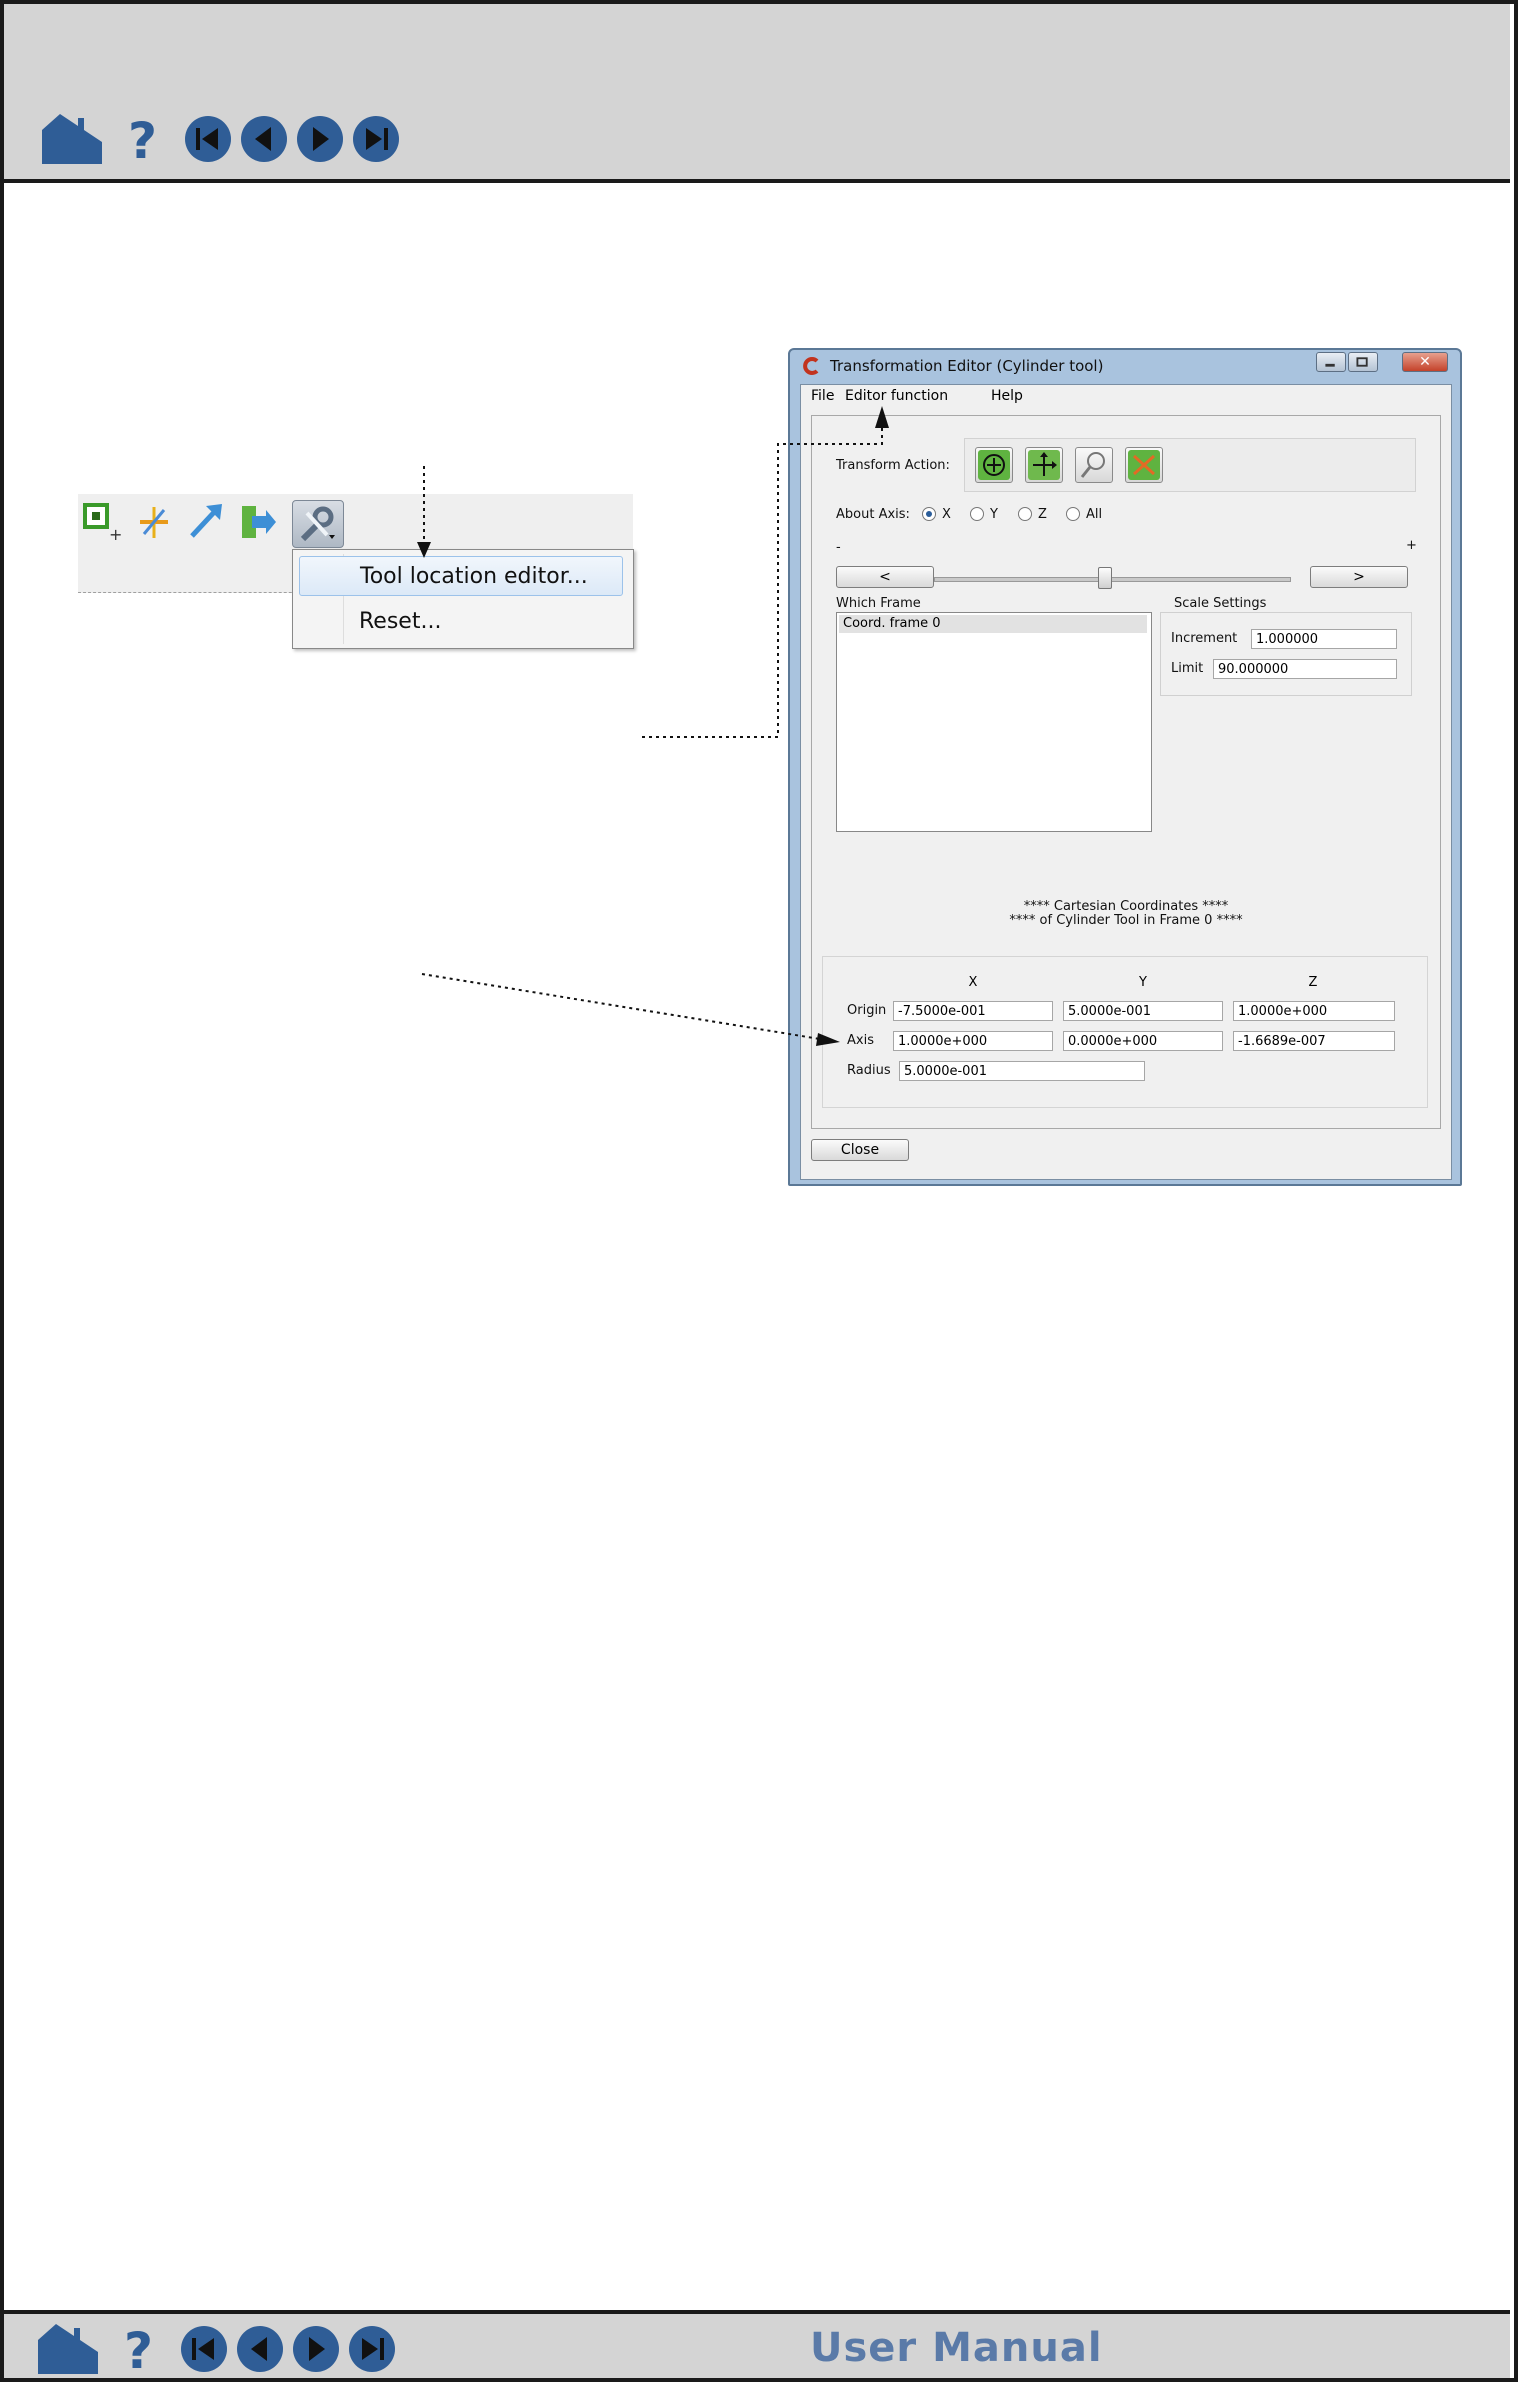 The image size is (1518, 2382). I want to click on close-window-icon: ✕, so click(1425, 362).